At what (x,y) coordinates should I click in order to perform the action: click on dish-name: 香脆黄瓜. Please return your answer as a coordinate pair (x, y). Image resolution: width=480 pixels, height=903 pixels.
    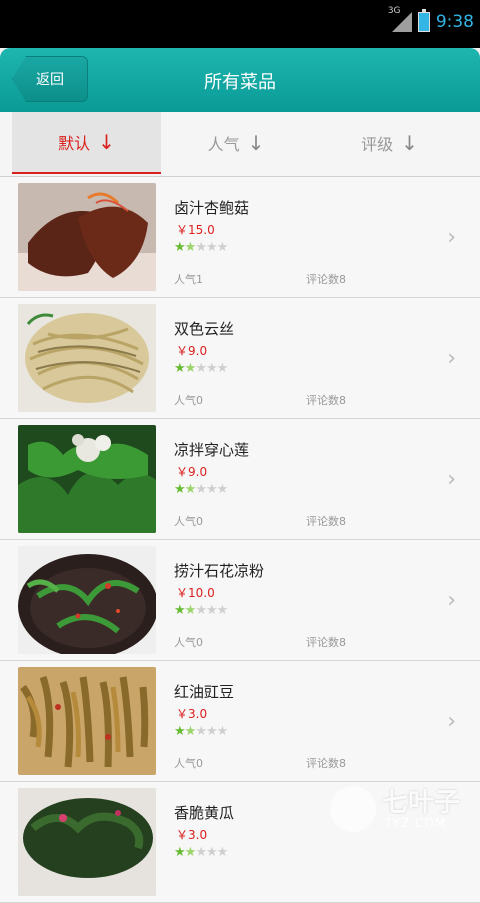
    Looking at the image, I should click on (204, 813).